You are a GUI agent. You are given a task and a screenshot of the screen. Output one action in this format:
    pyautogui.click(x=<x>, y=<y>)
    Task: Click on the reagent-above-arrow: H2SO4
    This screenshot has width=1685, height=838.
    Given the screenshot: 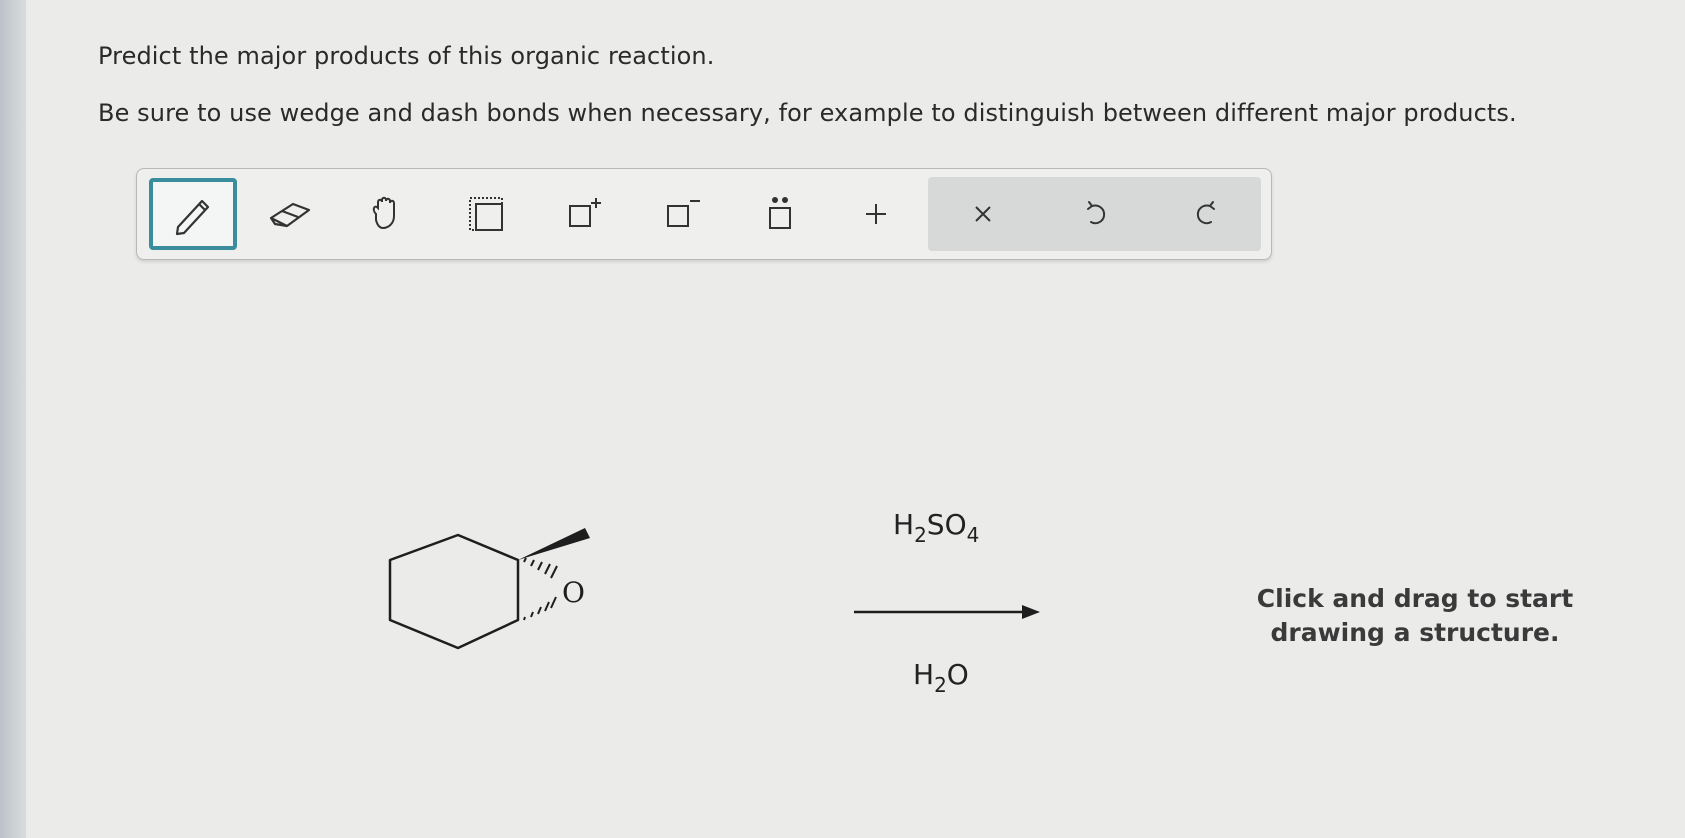 What is the action you would take?
    pyautogui.click(x=936, y=527)
    